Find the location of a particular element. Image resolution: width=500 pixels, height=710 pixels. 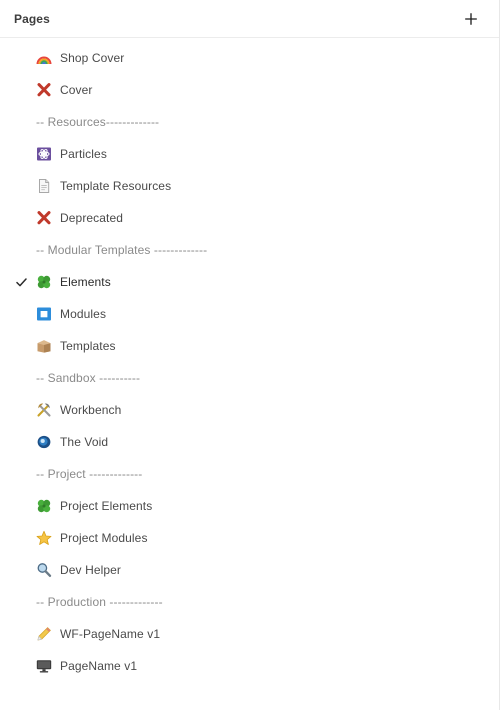

page-list-item: Cover is located at coordinates (249, 90).